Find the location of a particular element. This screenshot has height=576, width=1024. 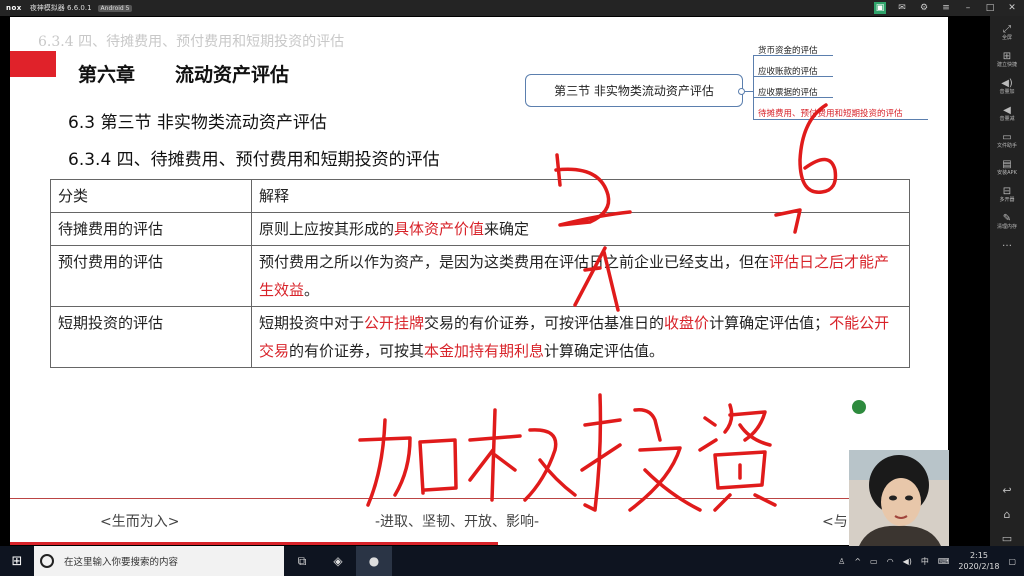

text: 来确定 is located at coordinates (507, 229).